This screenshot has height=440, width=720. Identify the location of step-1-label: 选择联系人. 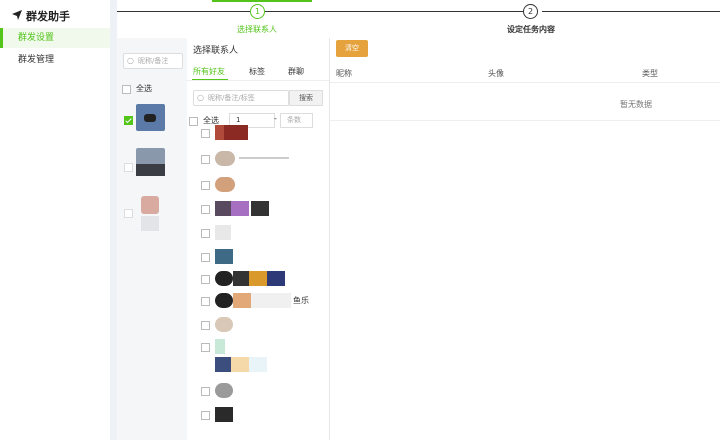
(257, 29).